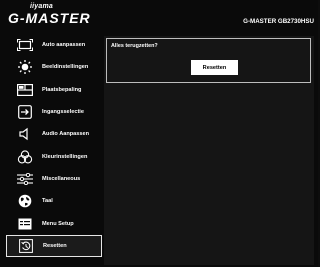 The width and height of the screenshot is (320, 267). What do you see at coordinates (63, 112) in the screenshot?
I see `menu-item-label: Ingangsselectie` at bounding box center [63, 112].